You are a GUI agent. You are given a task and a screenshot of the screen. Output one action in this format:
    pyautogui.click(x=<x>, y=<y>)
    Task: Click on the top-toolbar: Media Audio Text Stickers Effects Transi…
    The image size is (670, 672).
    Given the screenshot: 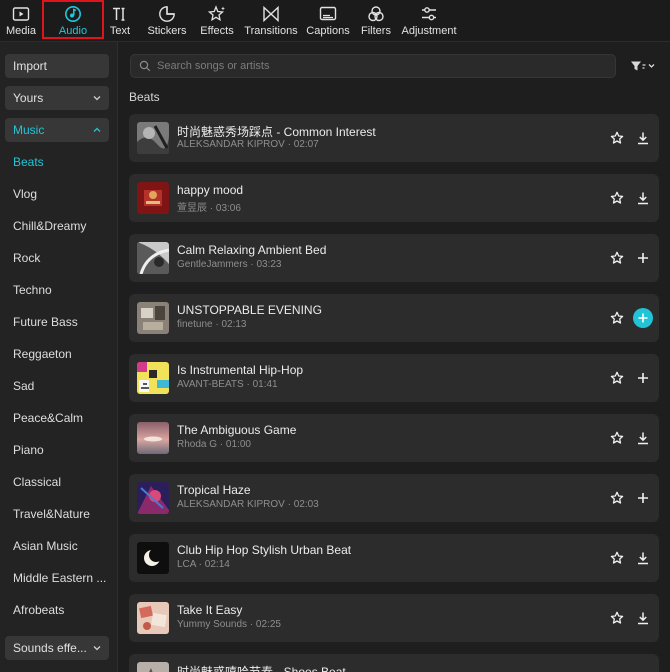 What is the action you would take?
    pyautogui.click(x=335, y=21)
    